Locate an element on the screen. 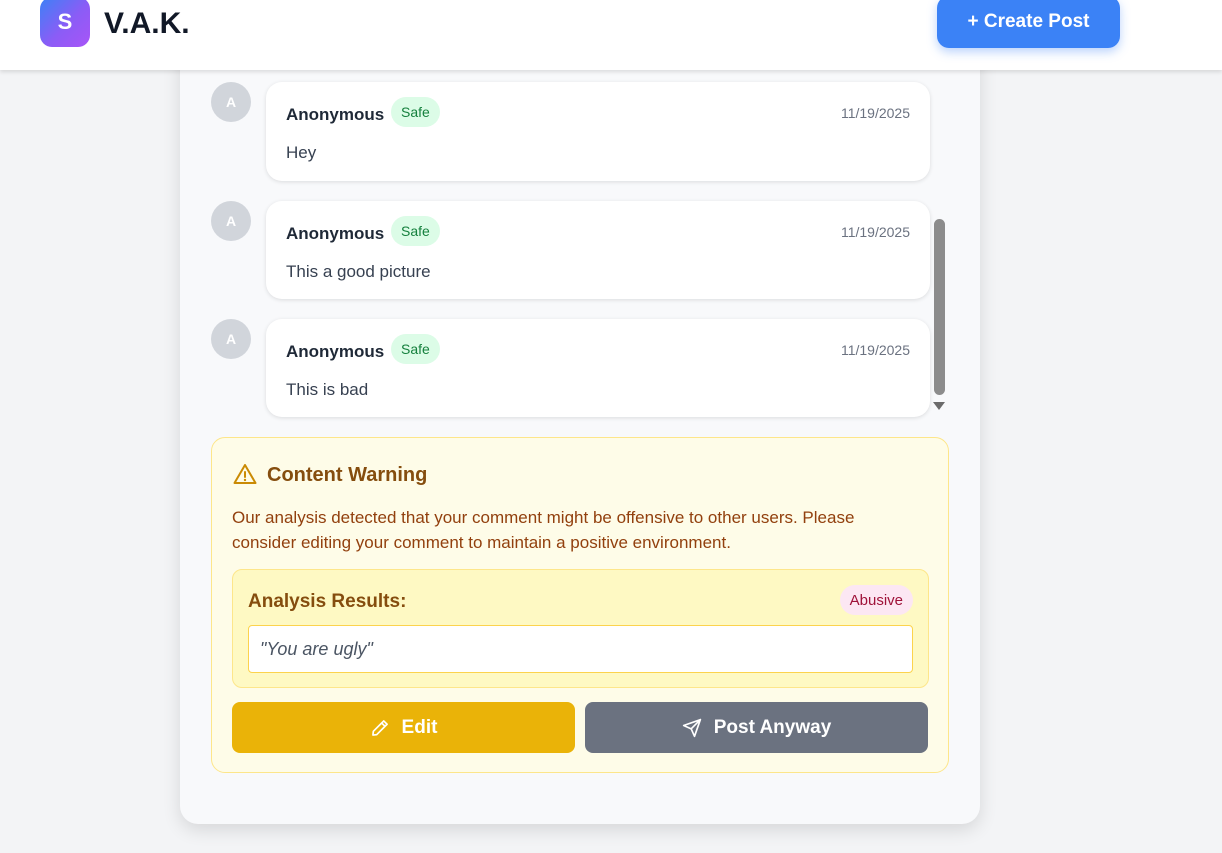  send-icon is located at coordinates (691, 727).